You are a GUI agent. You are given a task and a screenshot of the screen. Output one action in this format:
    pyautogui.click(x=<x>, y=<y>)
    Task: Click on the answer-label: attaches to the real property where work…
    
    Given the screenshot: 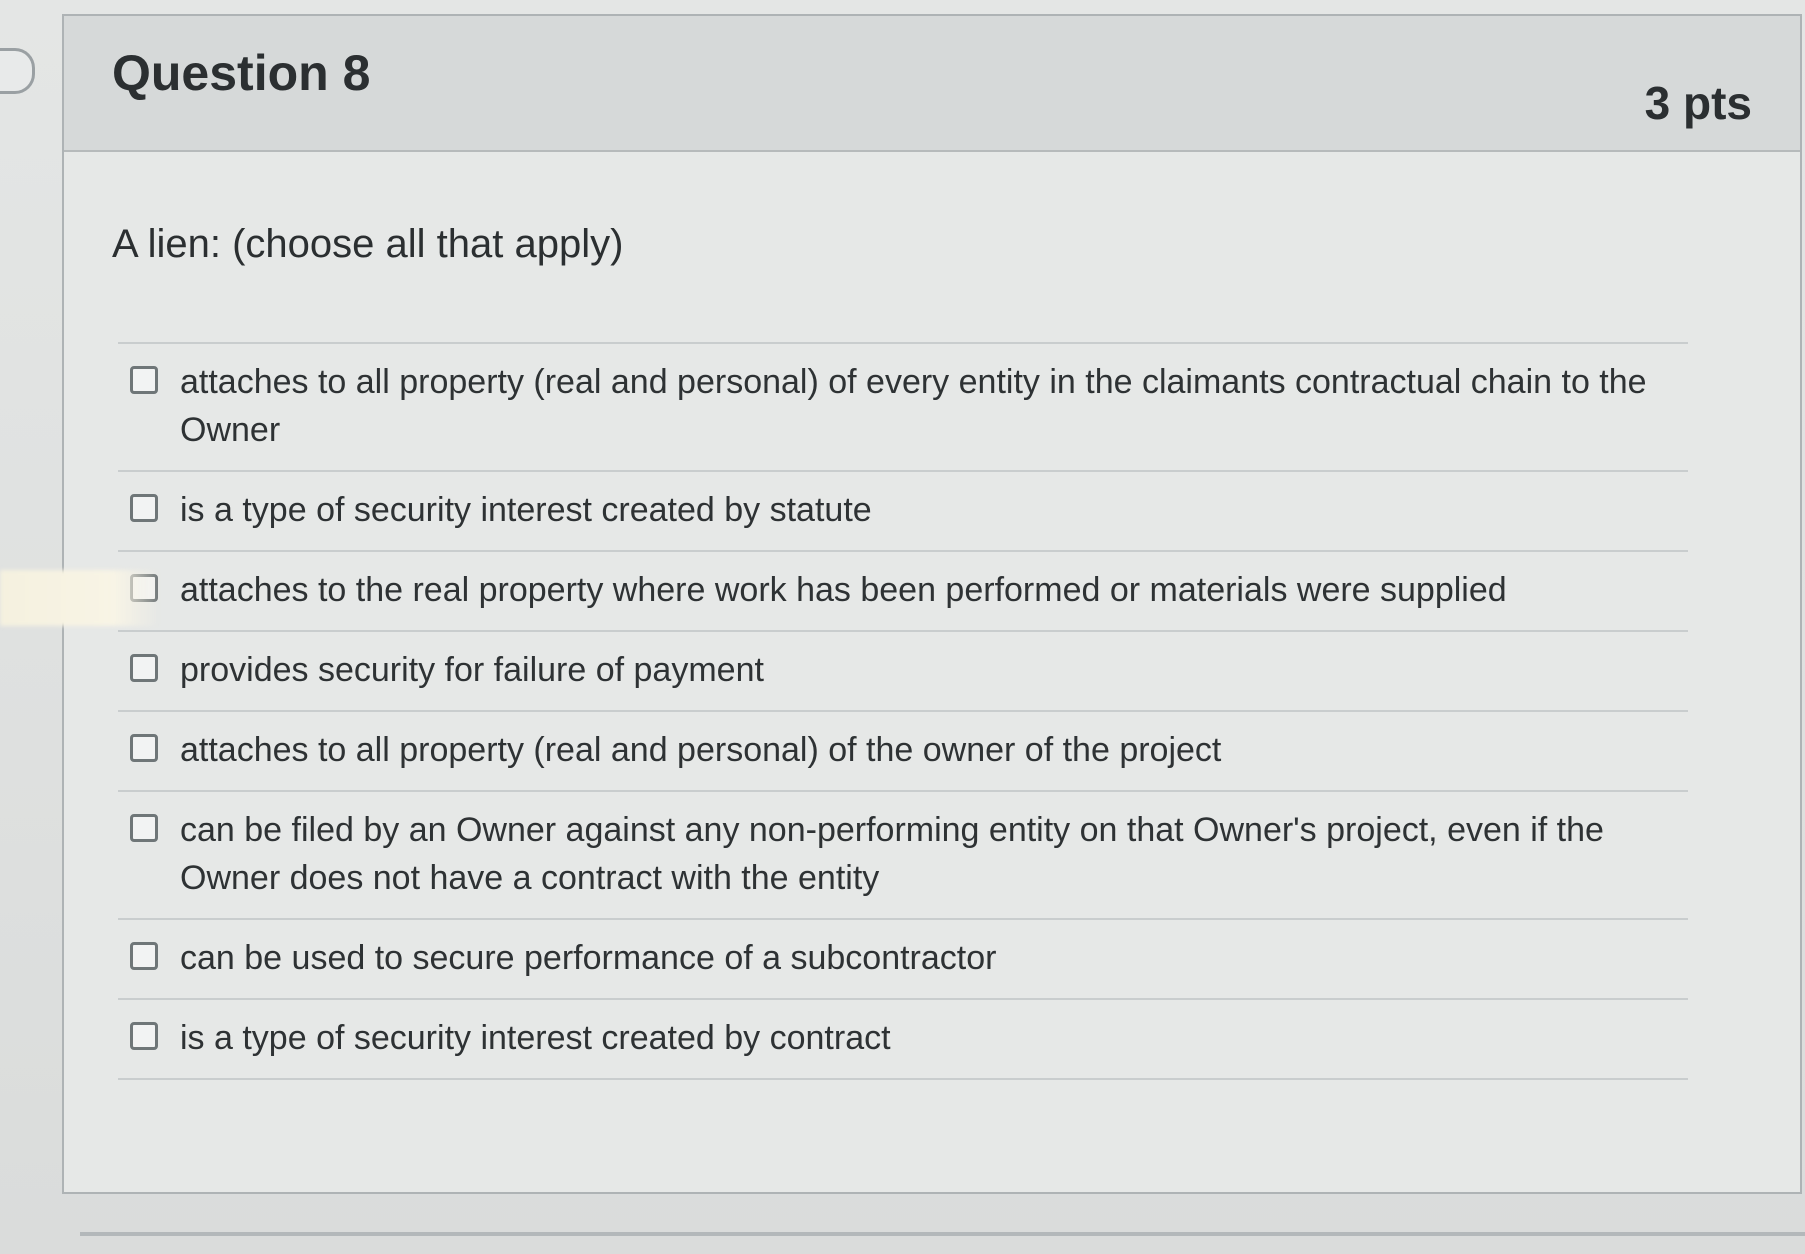 What is the action you would take?
    pyautogui.click(x=843, y=590)
    